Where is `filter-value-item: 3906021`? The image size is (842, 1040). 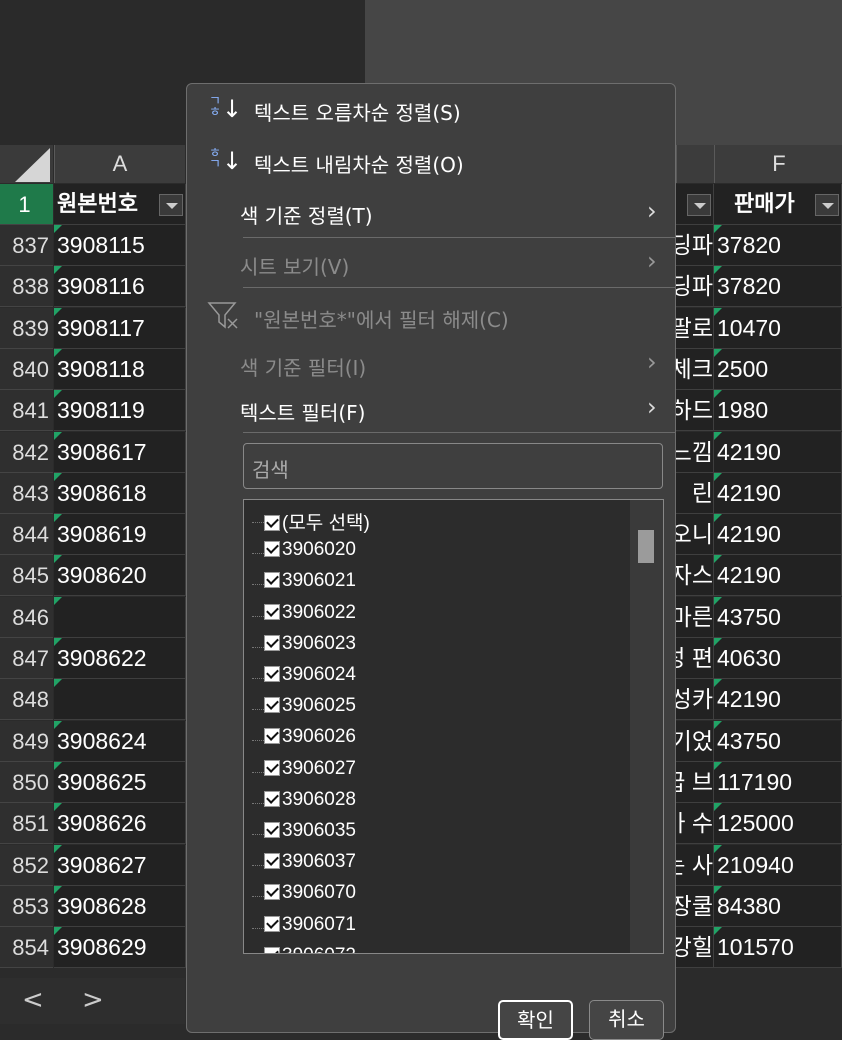
filter-value-item: 3906021 is located at coordinates (310, 581).